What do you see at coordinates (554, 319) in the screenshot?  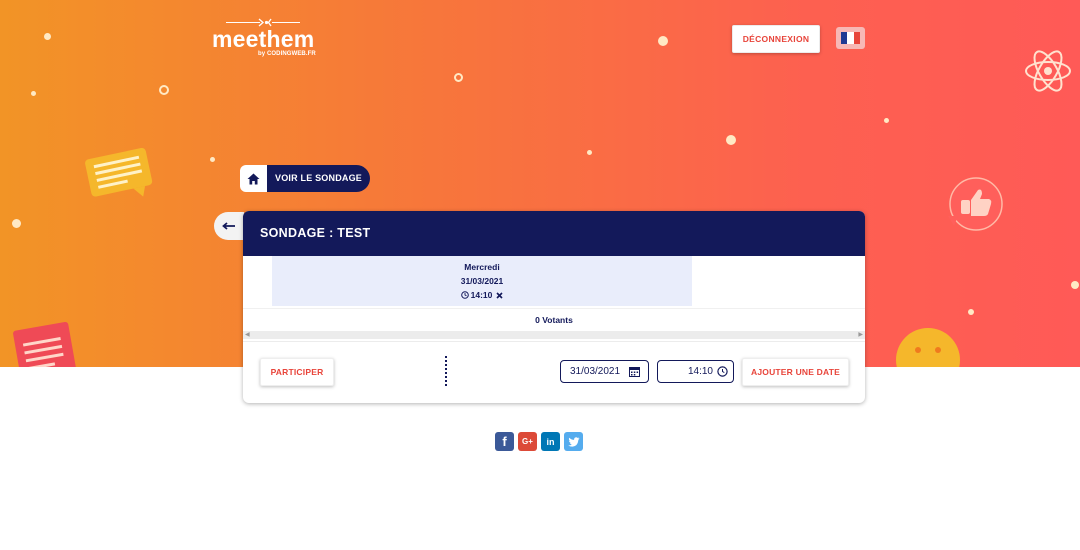 I see `votants-count: 0 Votants` at bounding box center [554, 319].